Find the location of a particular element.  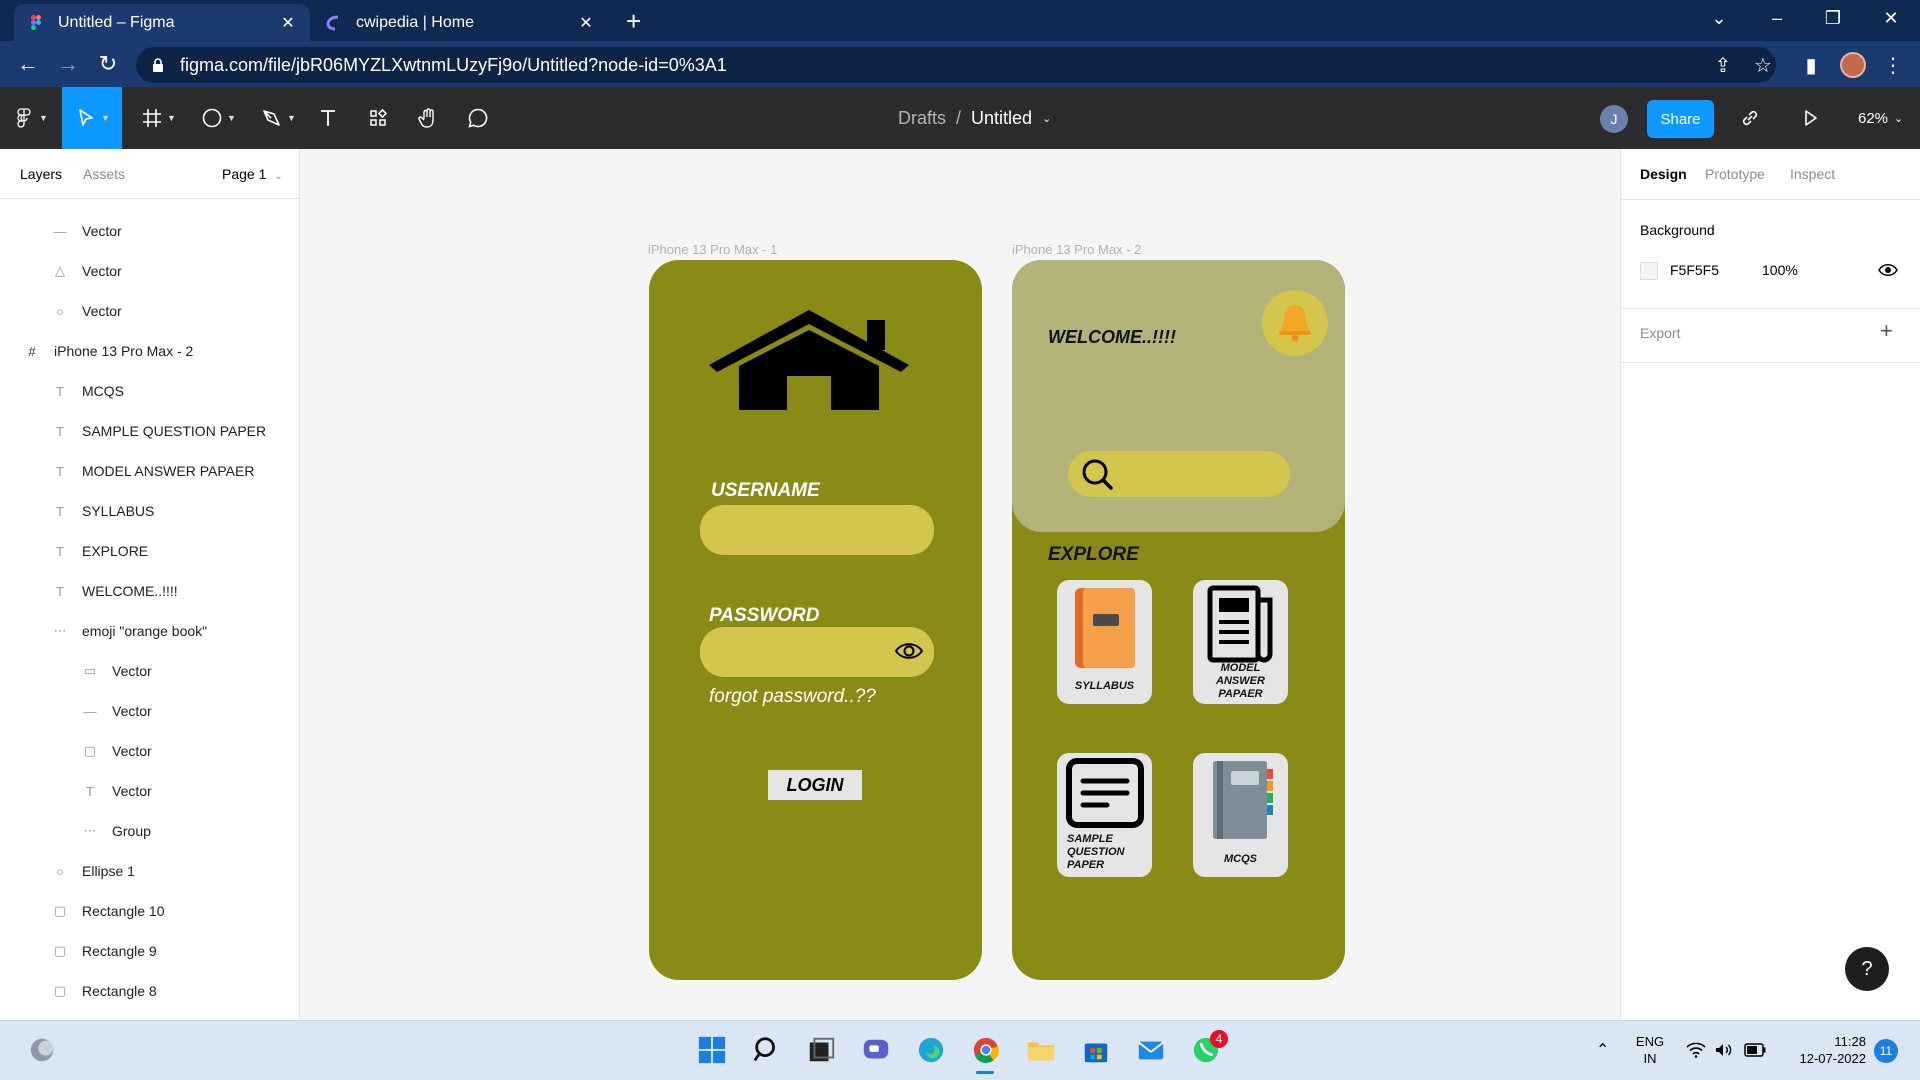

chrome-browser-icon is located at coordinates (986, 1050).